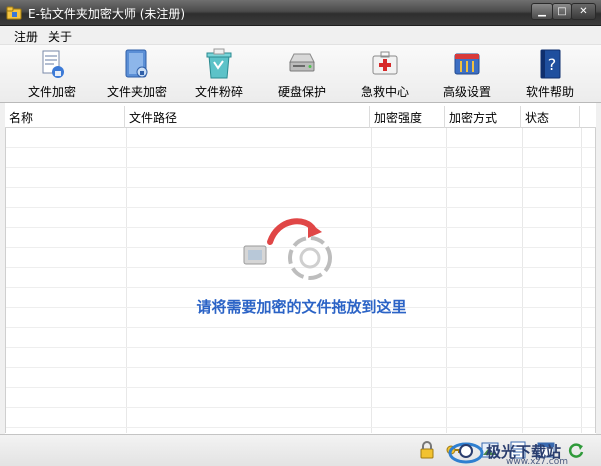  I want to click on close-button: ✕, so click(583, 11).